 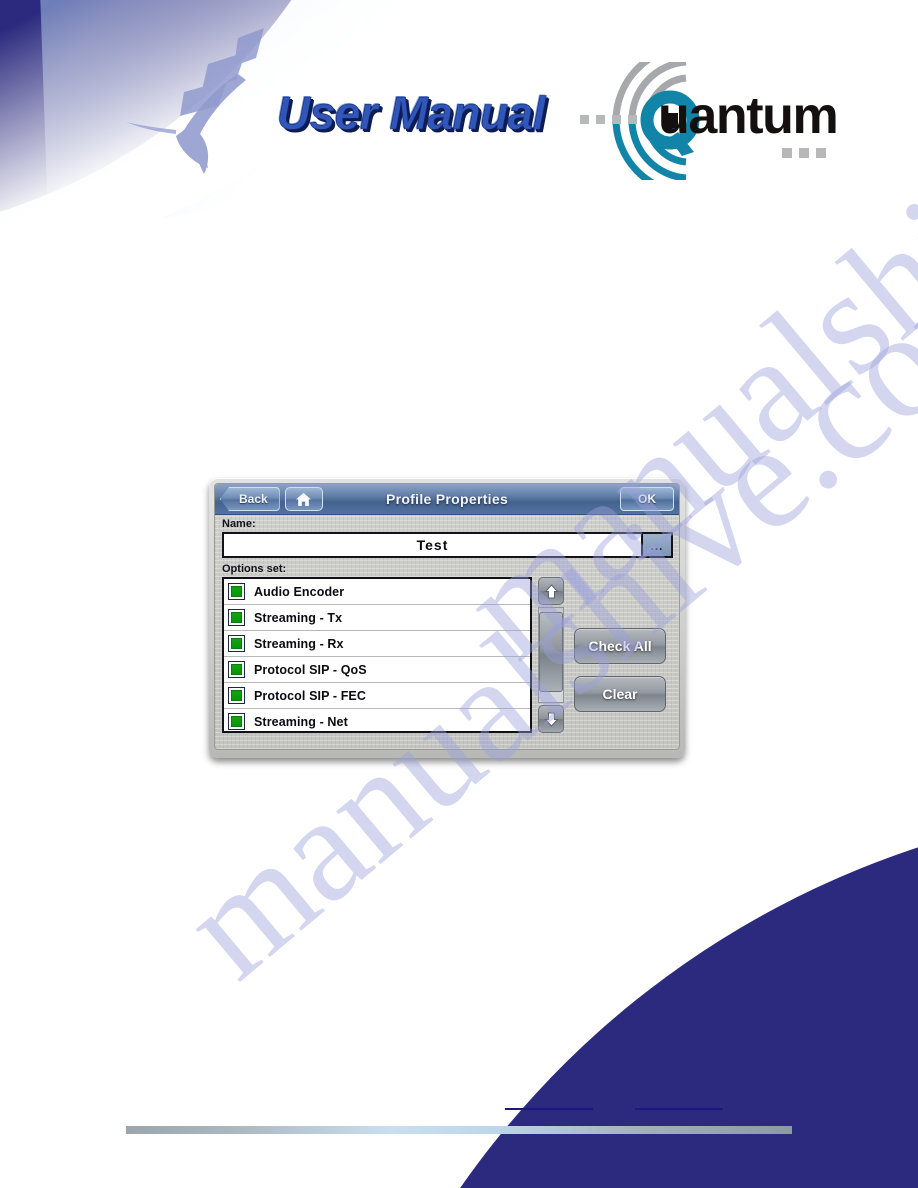 What do you see at coordinates (377, 670) in the screenshot?
I see `list-item: Protocol SIP - QoS` at bounding box center [377, 670].